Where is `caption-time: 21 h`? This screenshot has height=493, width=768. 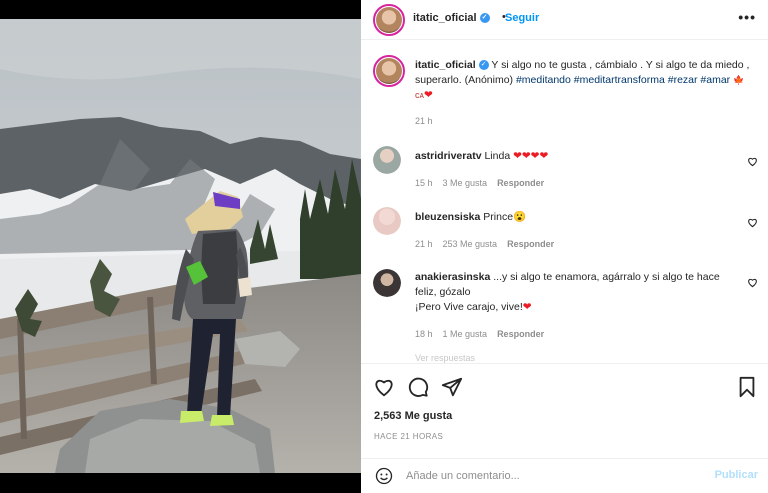
caption-time: 21 h is located at coordinates (424, 121).